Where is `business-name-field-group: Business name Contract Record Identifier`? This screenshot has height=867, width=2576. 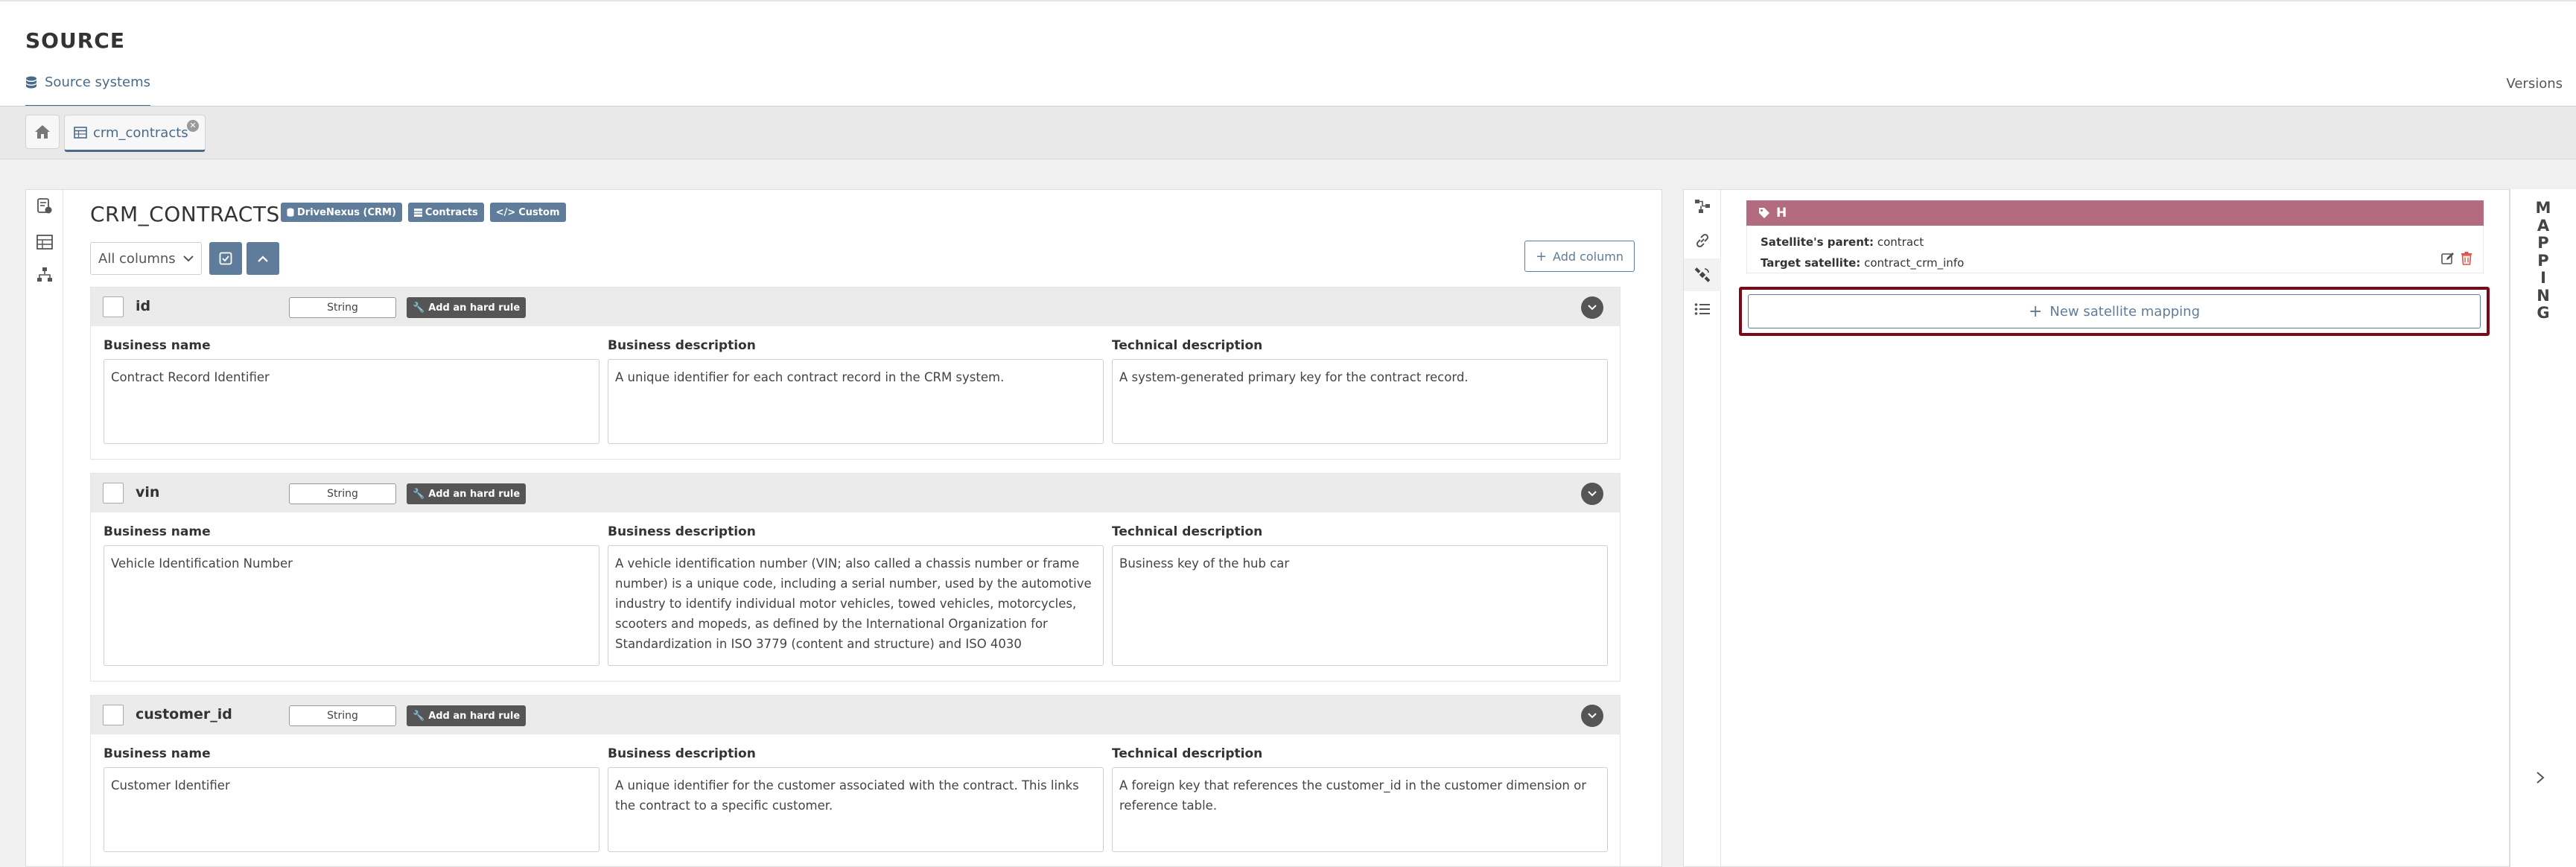 business-name-field-group: Business name Contract Record Identifier is located at coordinates (352, 391).